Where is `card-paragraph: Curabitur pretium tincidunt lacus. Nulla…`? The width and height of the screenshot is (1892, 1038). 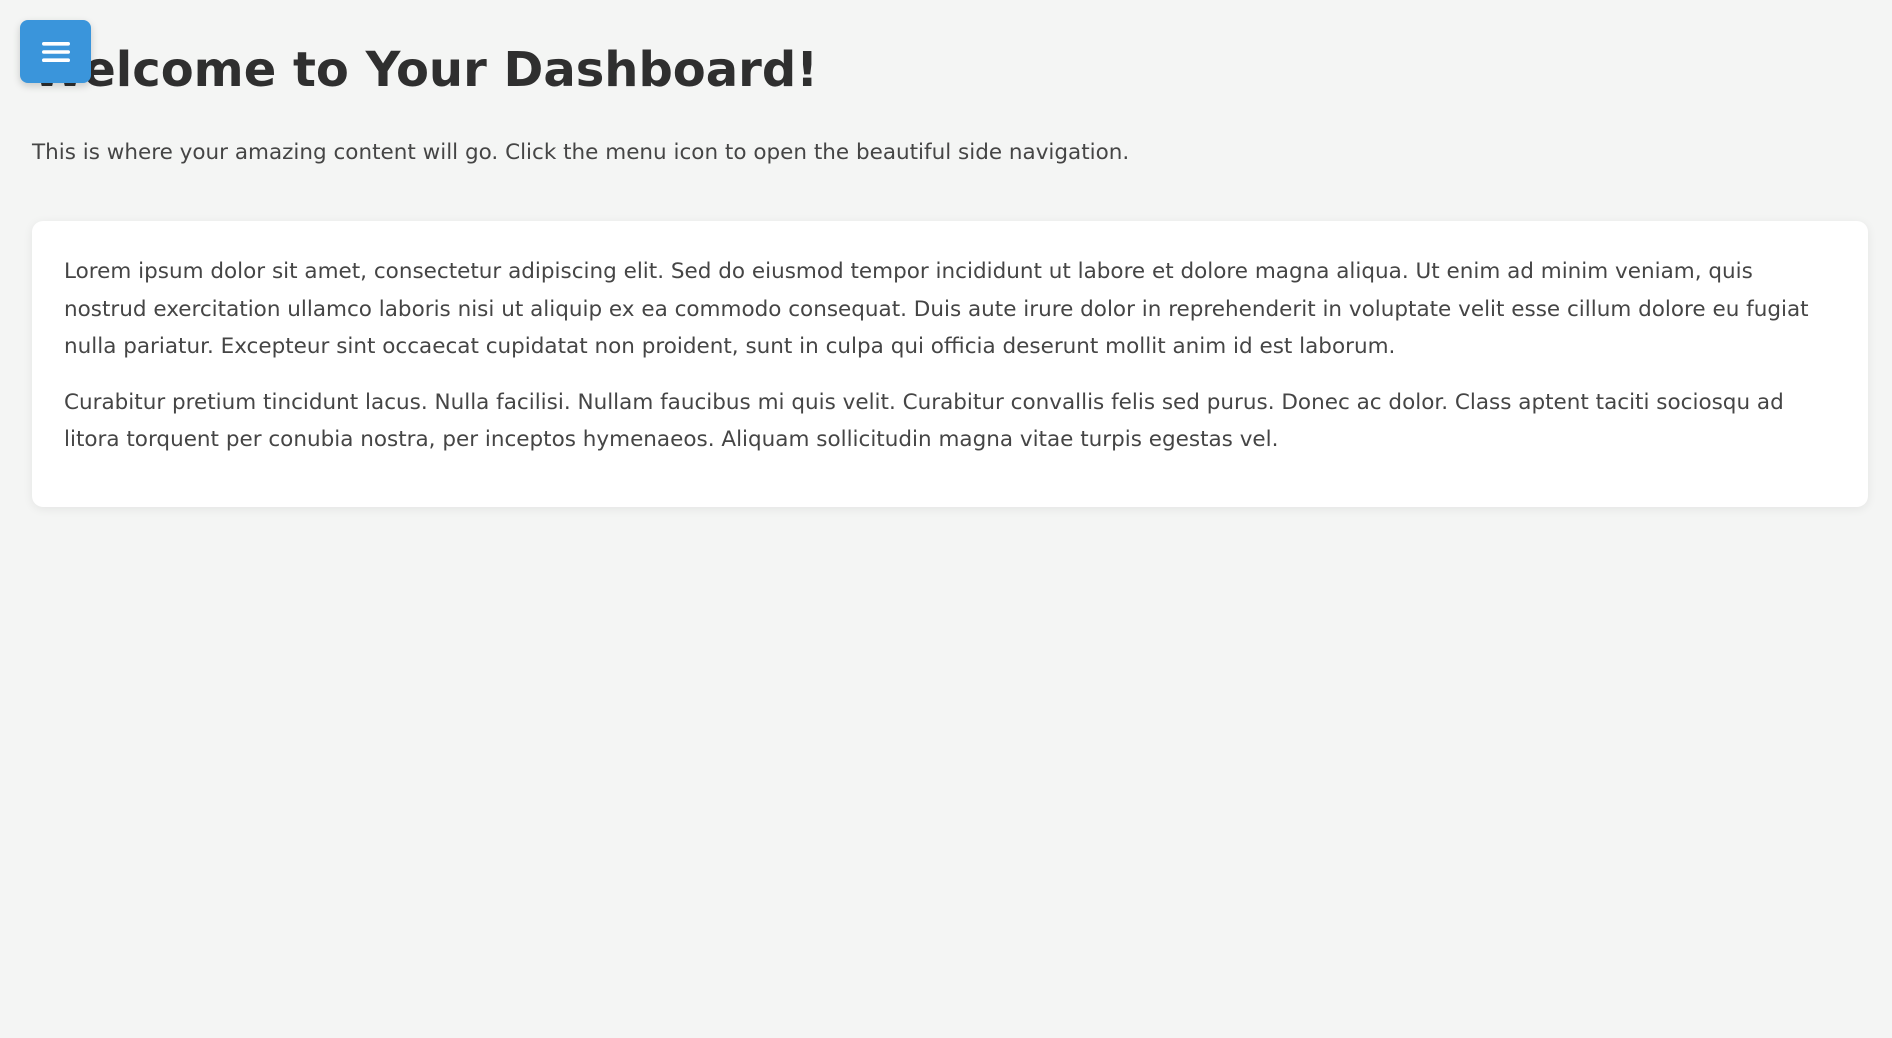 card-paragraph: Curabitur pretium tincidunt lacus. Nulla… is located at coordinates (924, 421).